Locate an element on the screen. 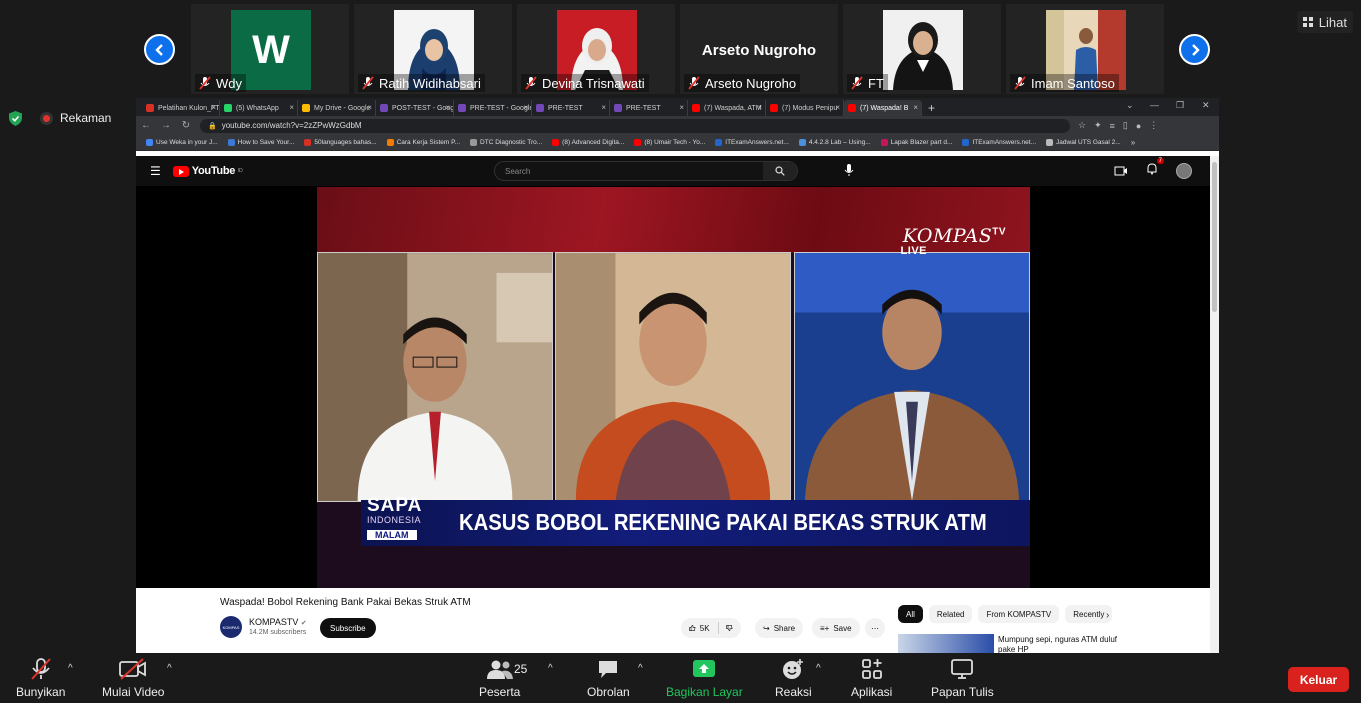 Image resolution: width=1361 pixels, height=703 pixels. participants-options-caret-icon: ^ is located at coordinates (550, 668).